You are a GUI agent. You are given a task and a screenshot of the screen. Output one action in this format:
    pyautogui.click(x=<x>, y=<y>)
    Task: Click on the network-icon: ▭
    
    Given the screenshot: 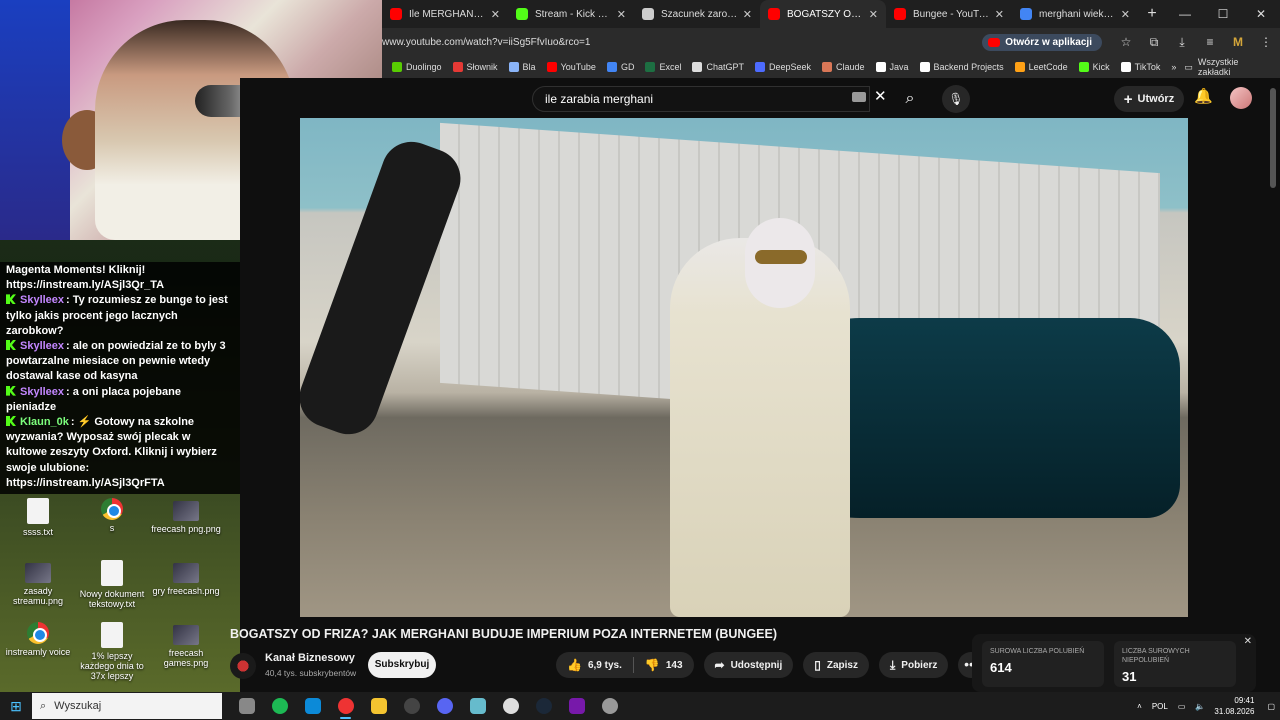 What is the action you would take?
    pyautogui.click(x=1182, y=706)
    